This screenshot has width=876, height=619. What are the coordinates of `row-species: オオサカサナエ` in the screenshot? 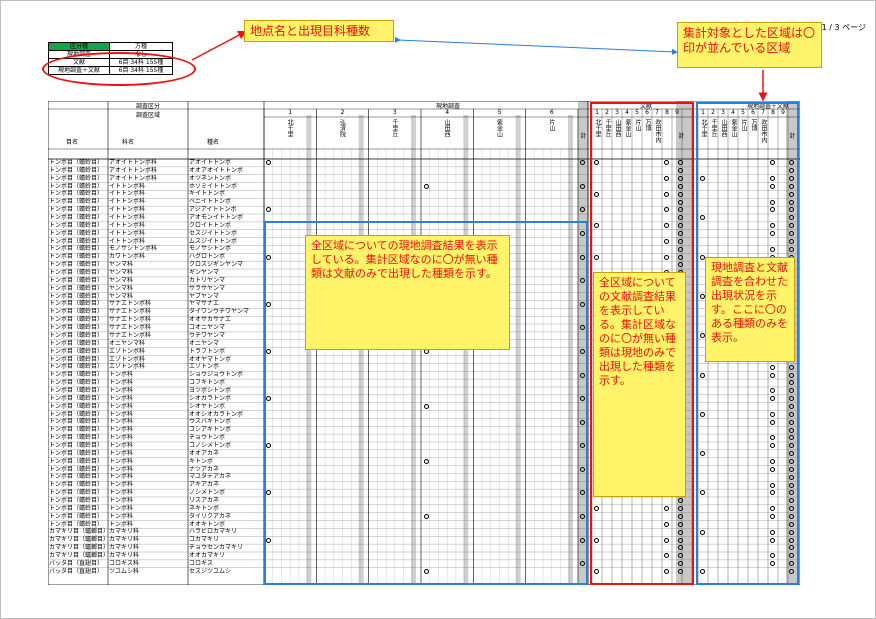 It's located at (210, 320).